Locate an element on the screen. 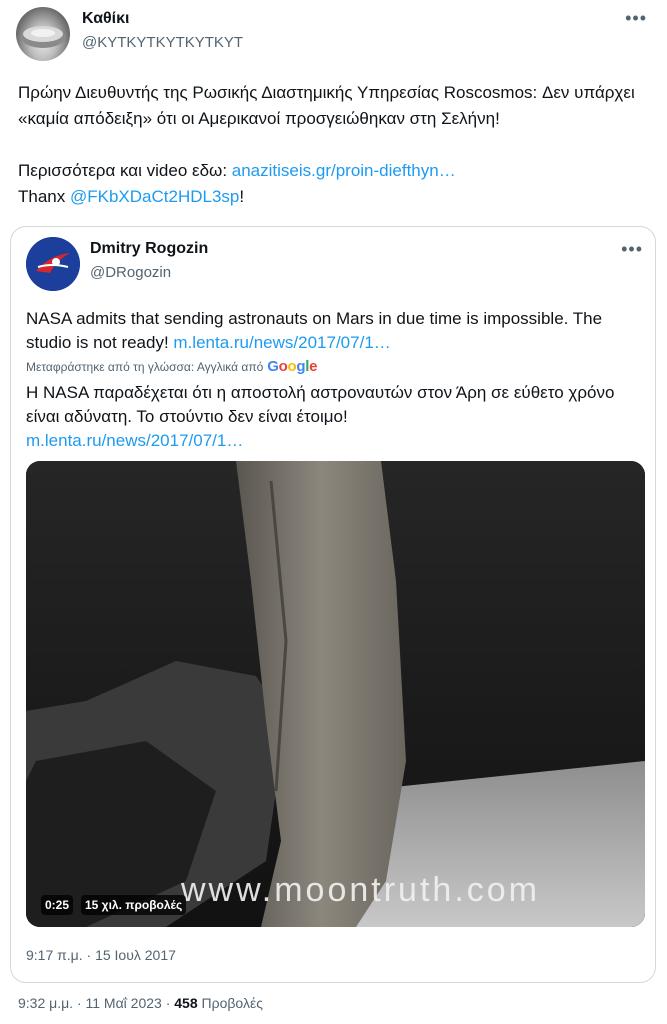 The width and height of the screenshot is (667, 1024). views-count: 458 is located at coordinates (186, 1003).